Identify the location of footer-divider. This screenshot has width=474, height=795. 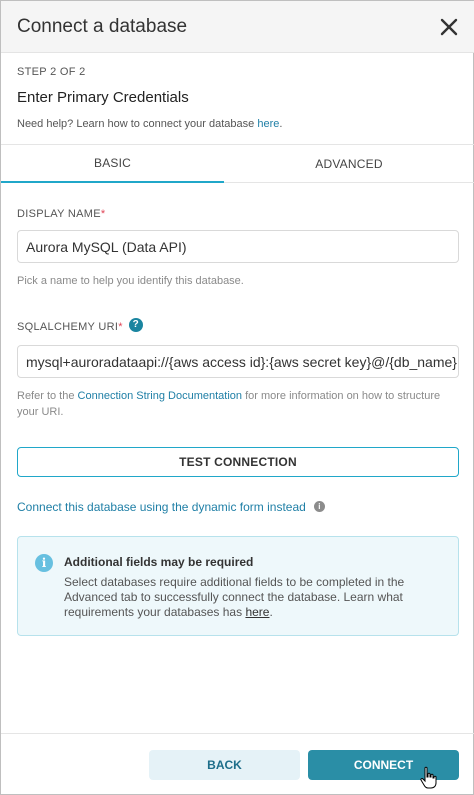
(237, 733).